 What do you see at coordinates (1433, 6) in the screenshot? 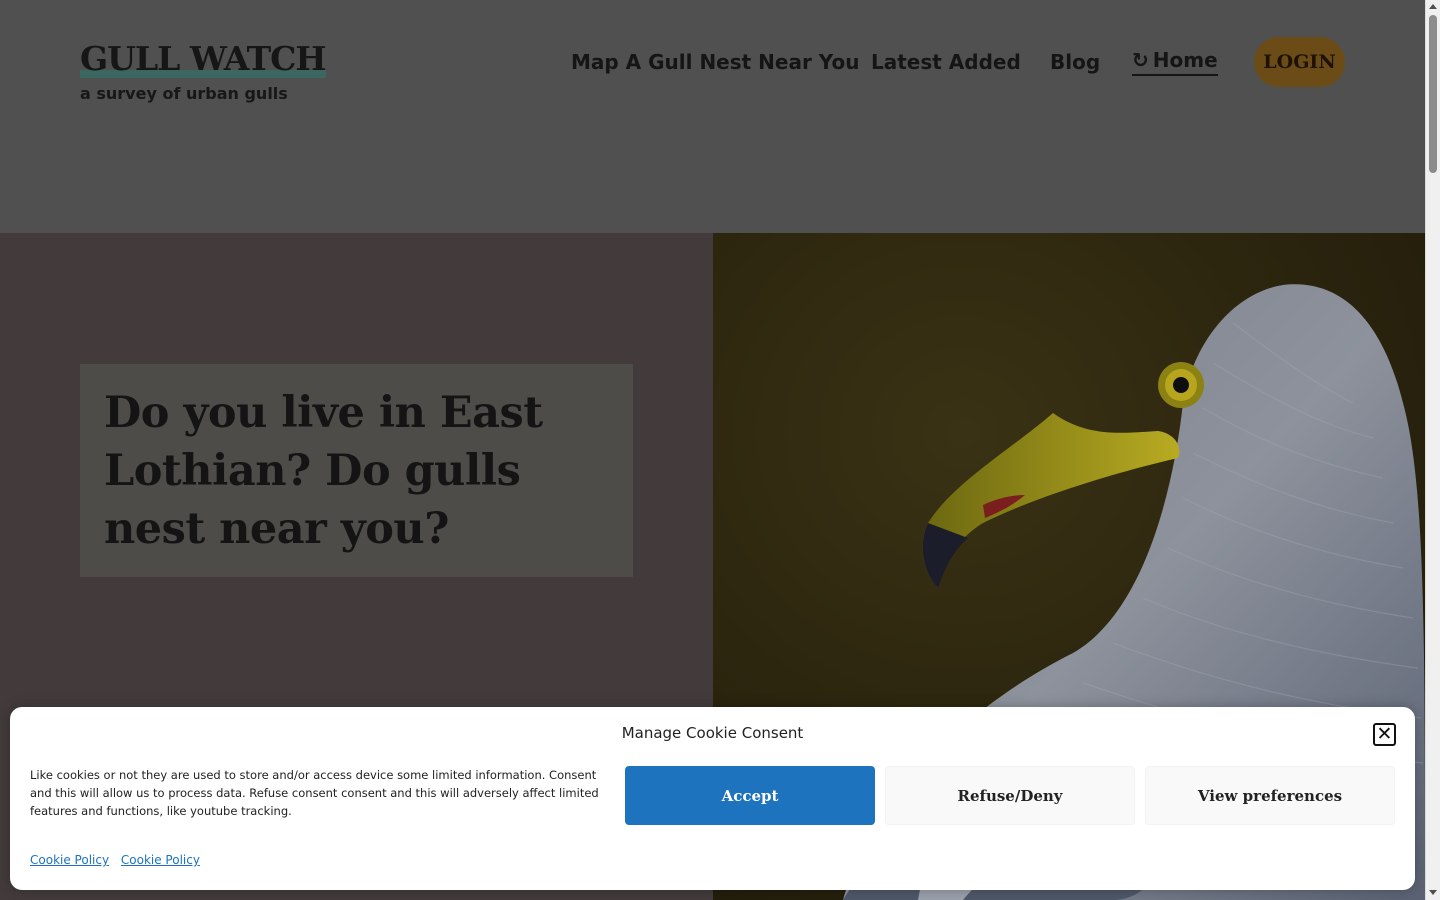
I see `scroll-up-arrow-icon` at bounding box center [1433, 6].